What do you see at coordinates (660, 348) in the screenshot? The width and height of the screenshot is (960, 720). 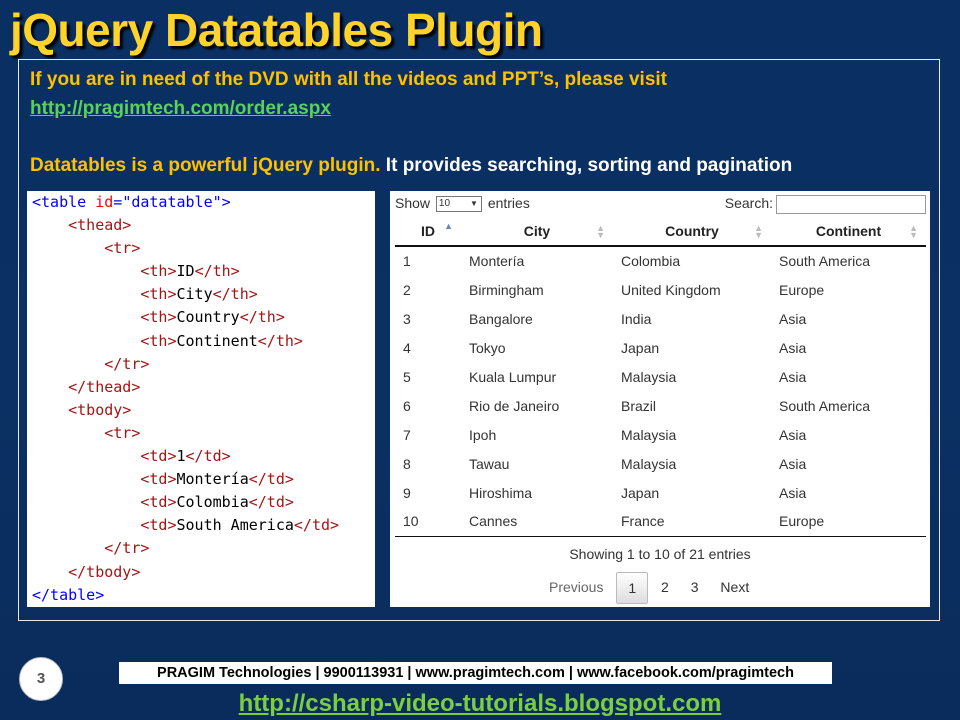 I see `table-row: 4 Tokyo Japan Asia` at bounding box center [660, 348].